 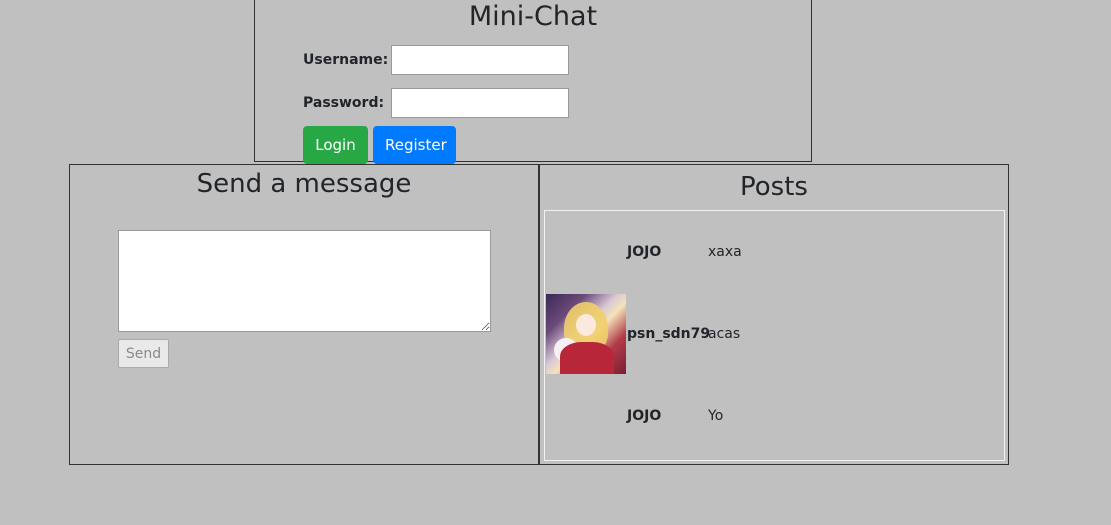 I want to click on post-item: psn_sdn79 acas, so click(x=774, y=334).